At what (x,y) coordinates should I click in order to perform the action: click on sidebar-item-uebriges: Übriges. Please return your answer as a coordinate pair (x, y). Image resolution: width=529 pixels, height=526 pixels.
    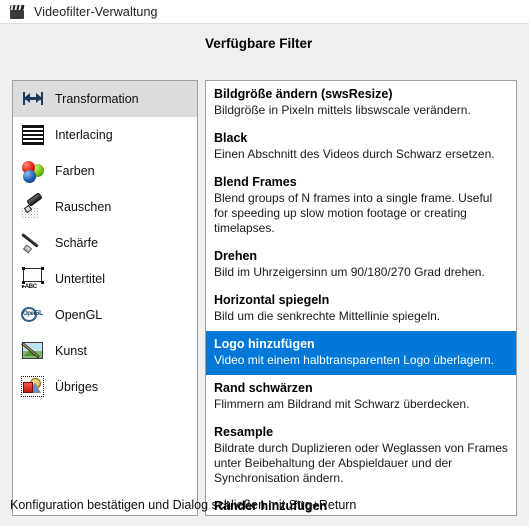
    Looking at the image, I should click on (105, 387).